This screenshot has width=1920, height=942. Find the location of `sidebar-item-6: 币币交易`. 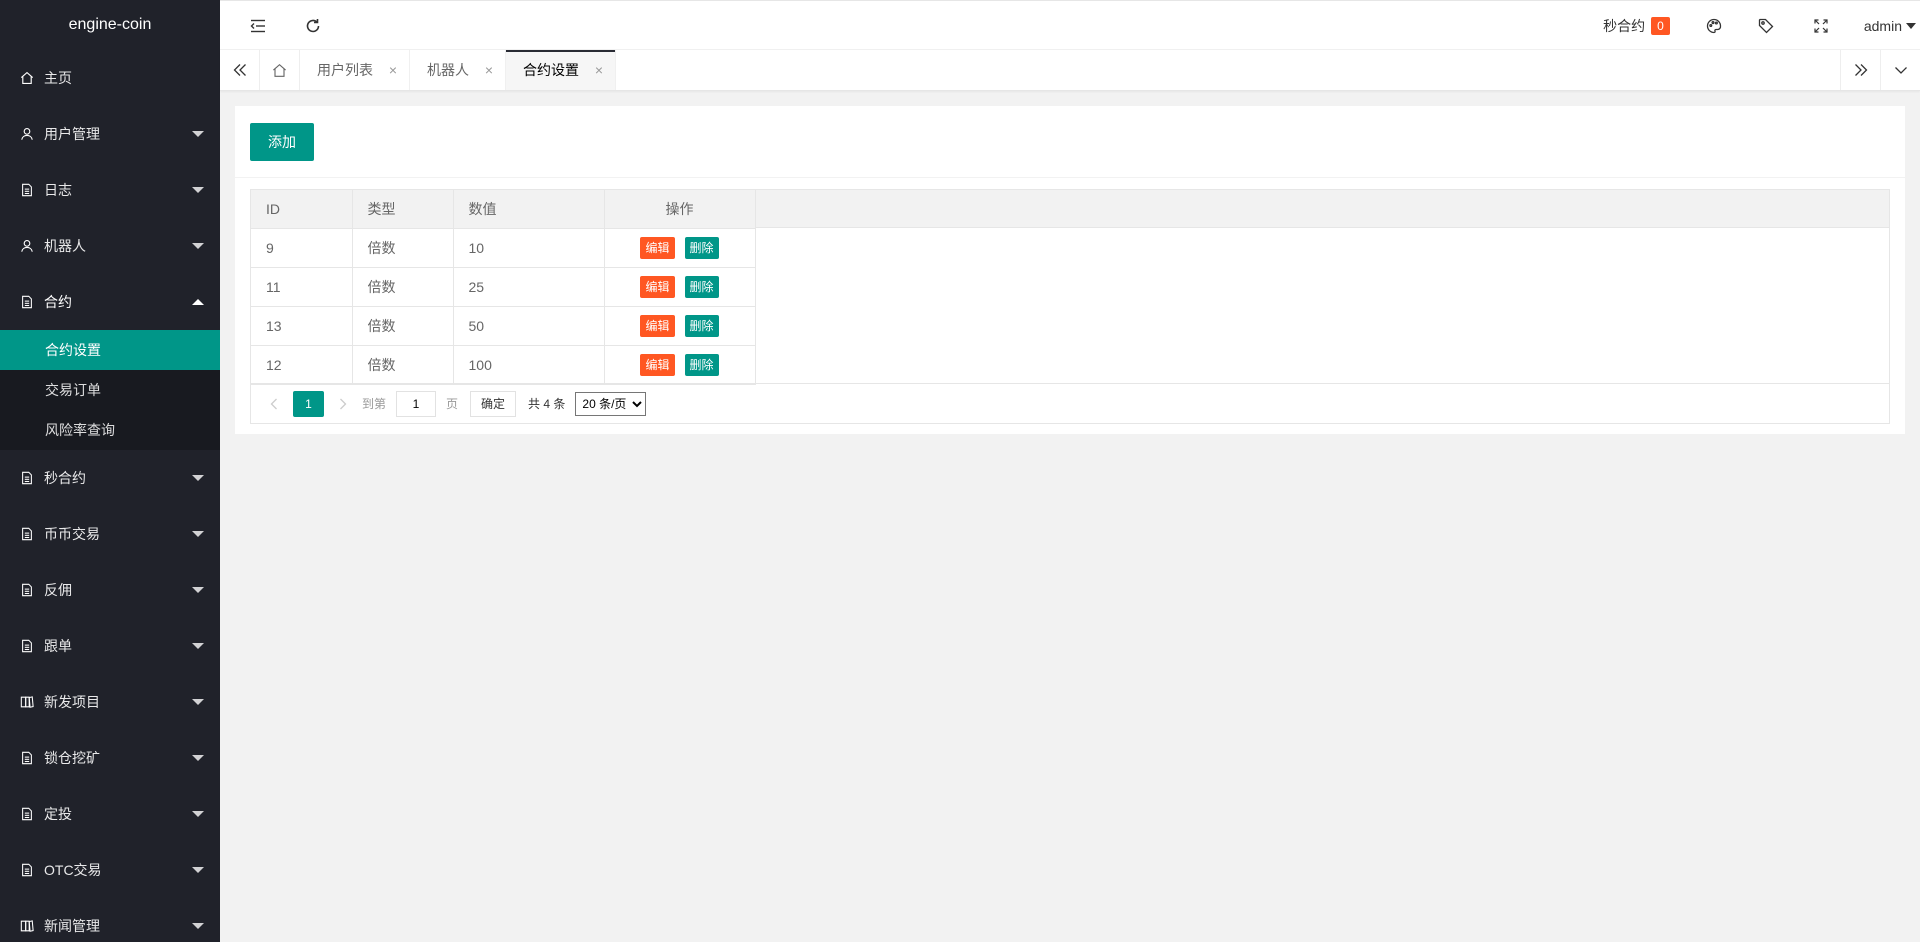

sidebar-item-6: 币币交易 is located at coordinates (110, 534).